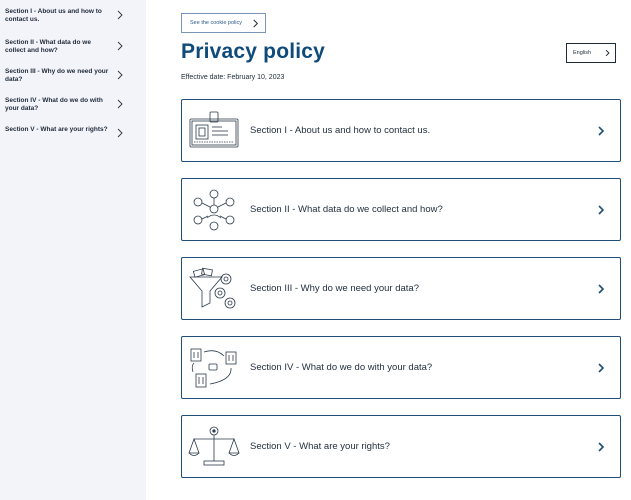 The height and width of the screenshot is (500, 631). I want to click on language-selected-value: English, so click(582, 53).